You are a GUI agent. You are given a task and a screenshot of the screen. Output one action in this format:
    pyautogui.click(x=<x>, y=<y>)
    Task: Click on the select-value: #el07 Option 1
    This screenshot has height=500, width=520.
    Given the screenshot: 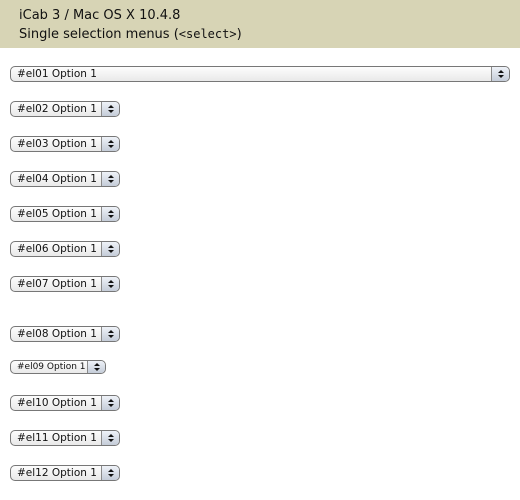 What is the action you would take?
    pyautogui.click(x=57, y=284)
    